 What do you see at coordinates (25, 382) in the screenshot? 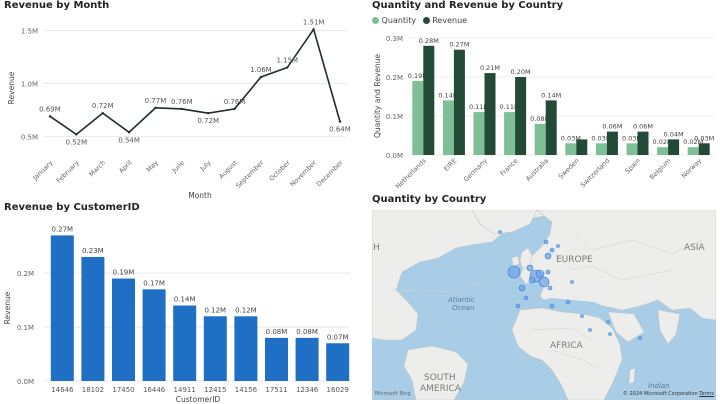
I see `y-tick-label: 0.0M` at bounding box center [25, 382].